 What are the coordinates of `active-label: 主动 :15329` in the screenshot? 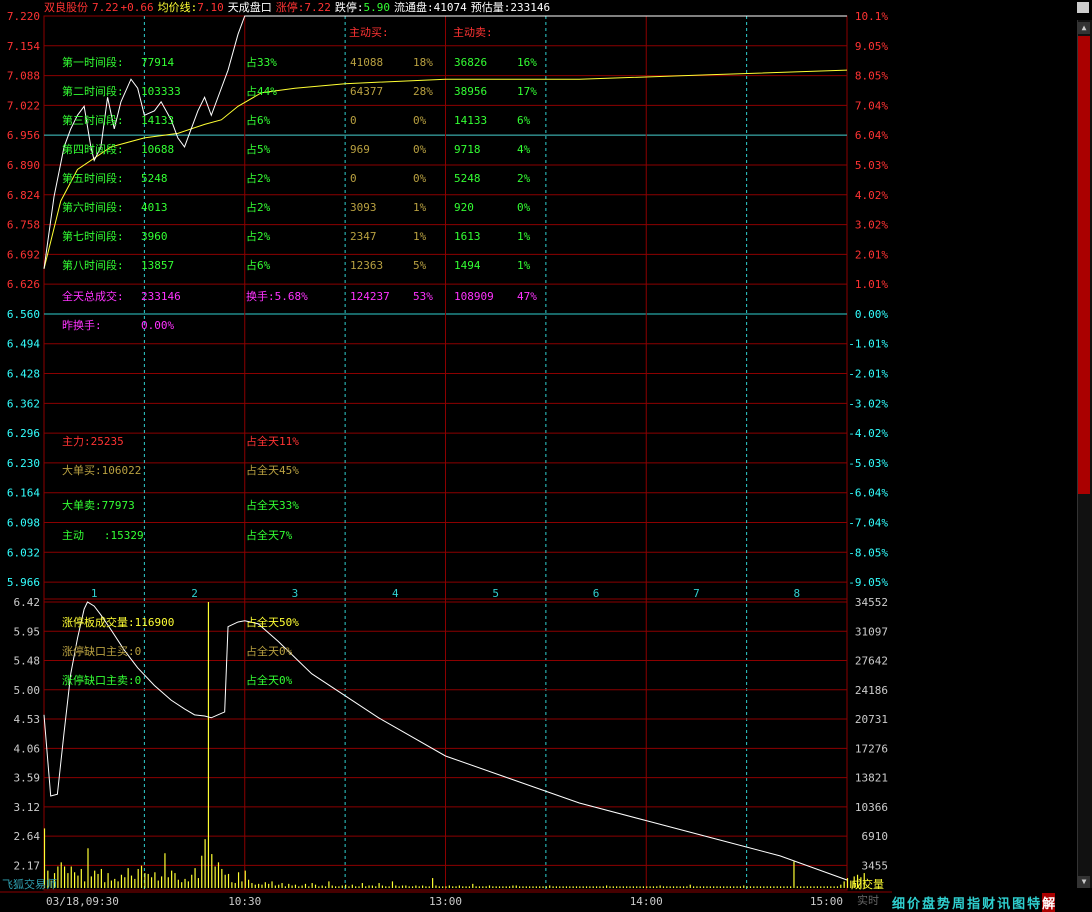 It's located at (103, 535).